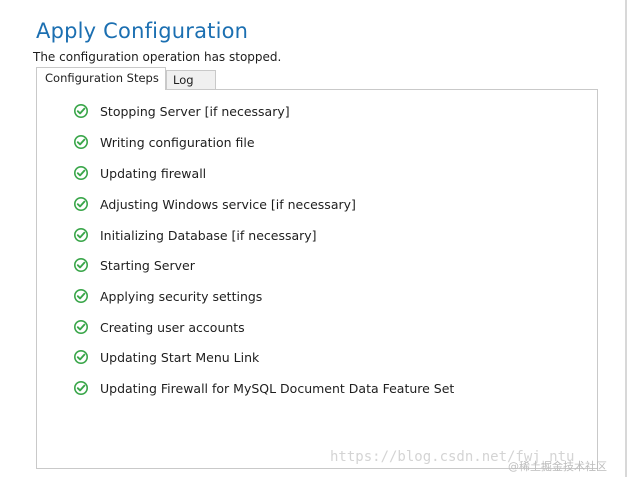 The width and height of the screenshot is (632, 477). What do you see at coordinates (180, 357) in the screenshot?
I see `step-label: Updating Start Menu Link` at bounding box center [180, 357].